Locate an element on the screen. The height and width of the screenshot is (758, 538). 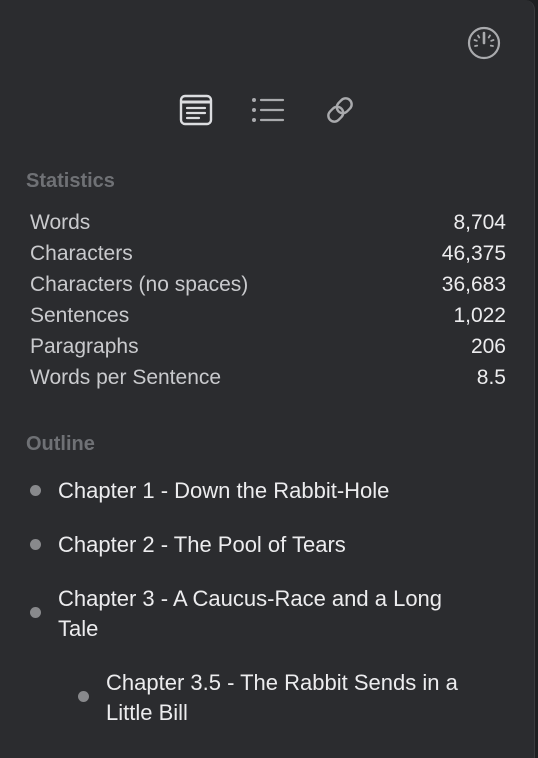
gauge-button is located at coordinates (484, 43).